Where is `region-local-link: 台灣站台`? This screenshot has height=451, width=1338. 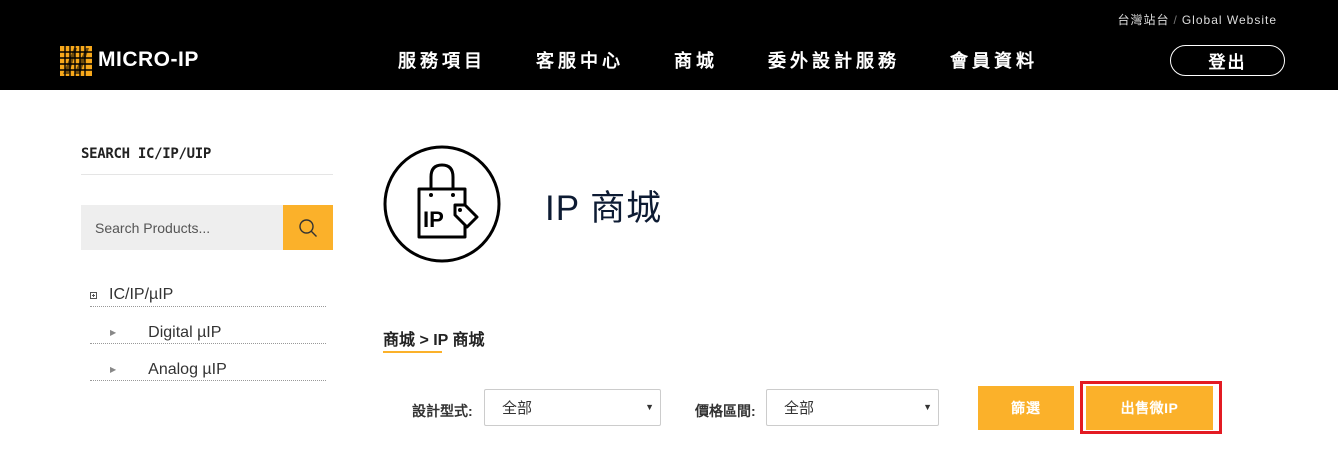 region-local-link: 台灣站台 is located at coordinates (1143, 20).